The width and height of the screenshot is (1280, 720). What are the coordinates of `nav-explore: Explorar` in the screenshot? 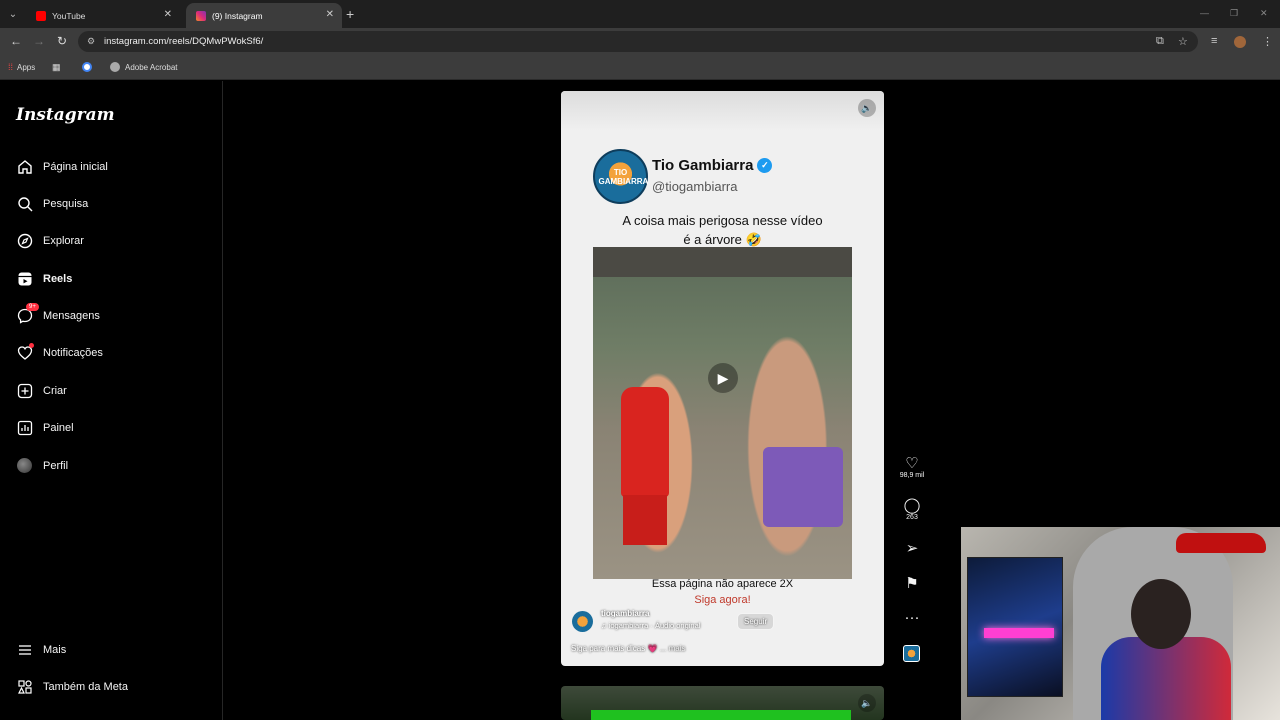 It's located at (50, 240).